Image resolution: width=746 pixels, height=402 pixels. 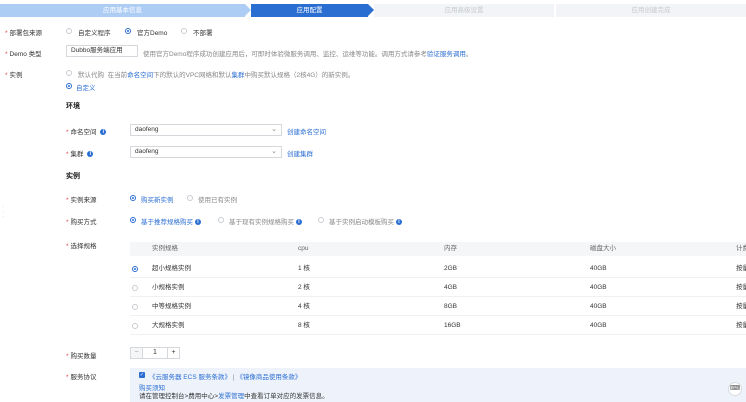 I want to click on quantity-input: 1, so click(x=155, y=353).